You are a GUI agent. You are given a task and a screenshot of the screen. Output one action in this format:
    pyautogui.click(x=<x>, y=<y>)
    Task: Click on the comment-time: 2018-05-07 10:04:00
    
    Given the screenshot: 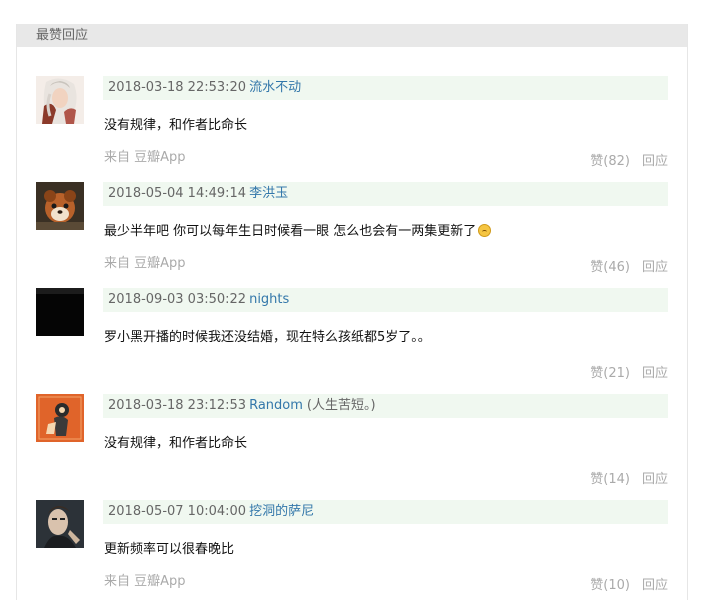 What is the action you would take?
    pyautogui.click(x=177, y=511)
    